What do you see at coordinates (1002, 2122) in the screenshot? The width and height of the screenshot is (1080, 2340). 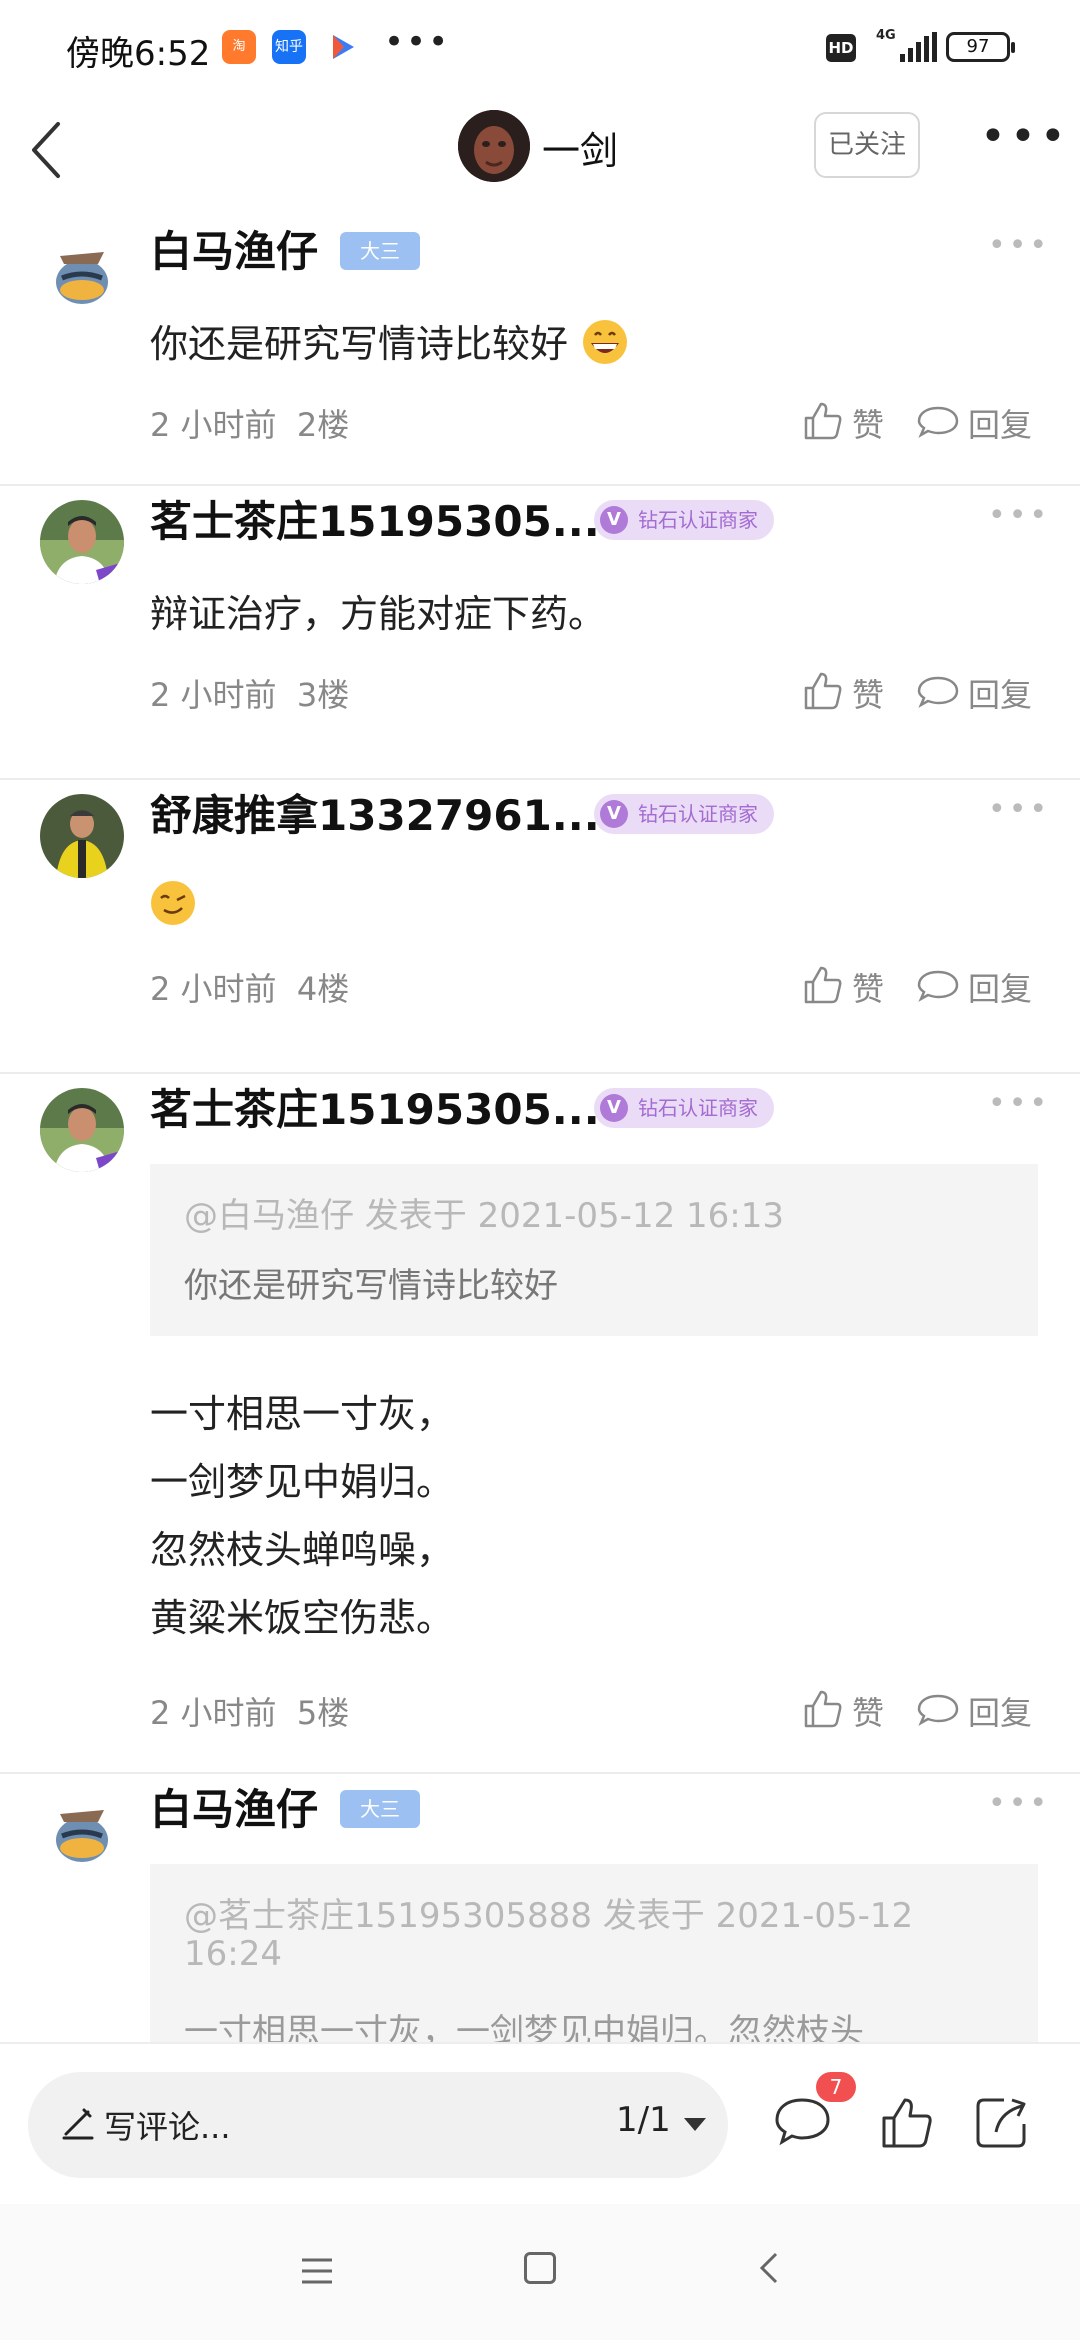 I see `share-icon` at bounding box center [1002, 2122].